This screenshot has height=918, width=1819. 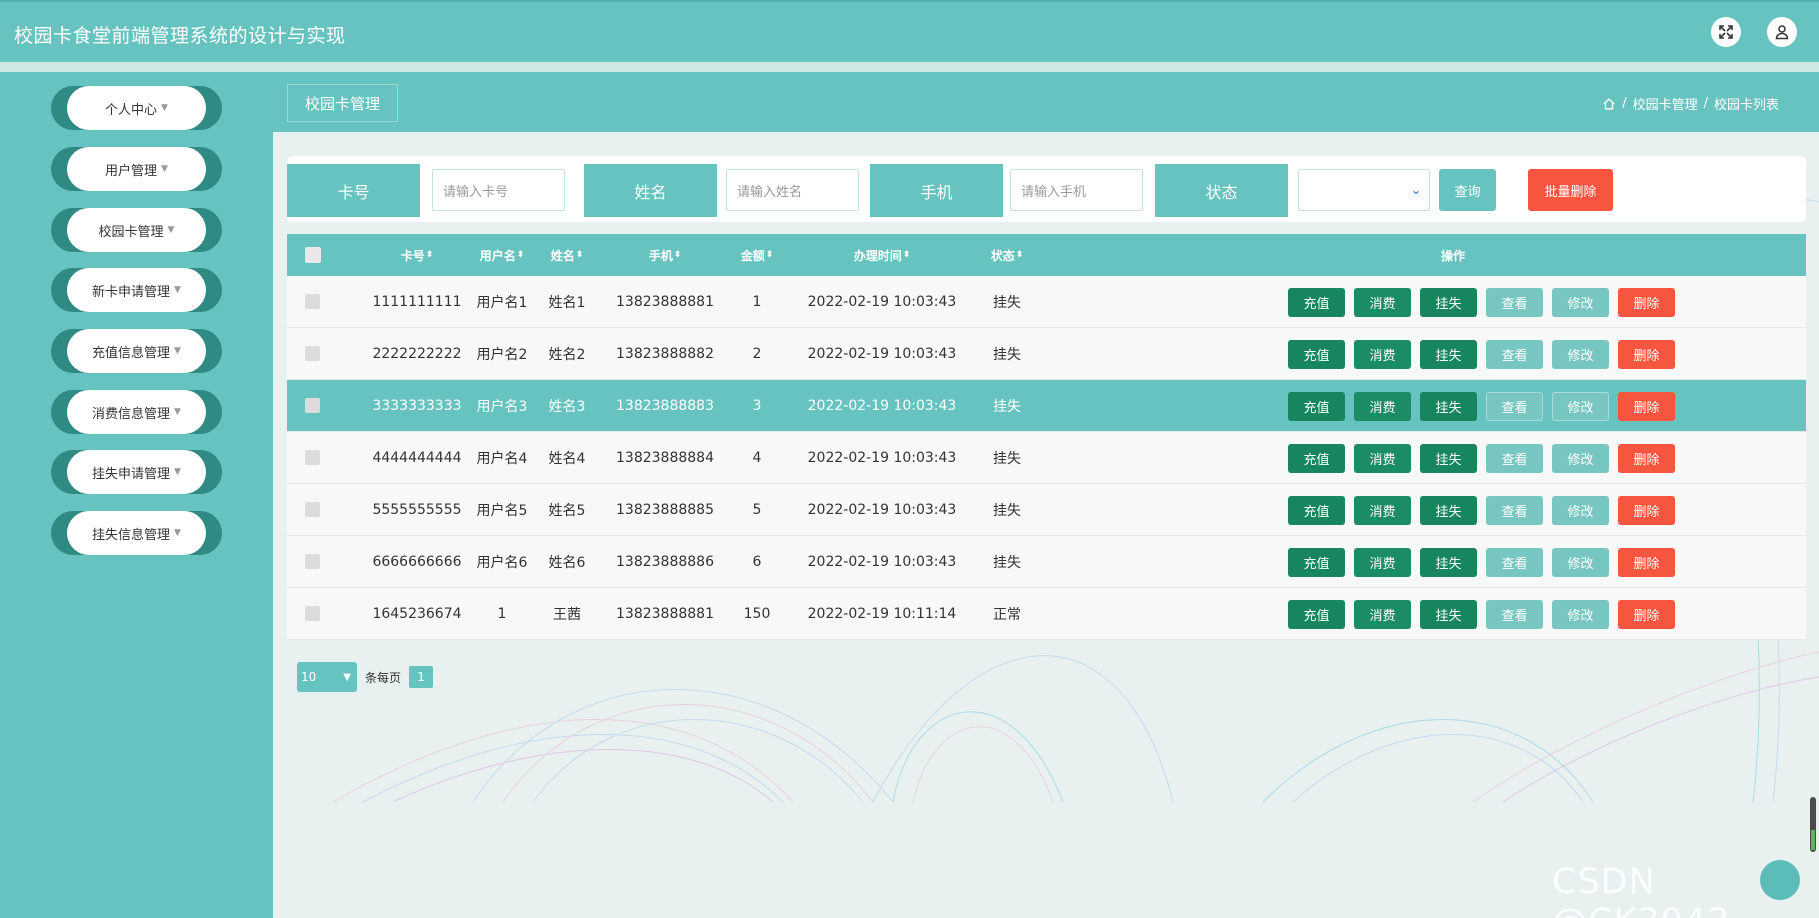 What do you see at coordinates (502, 563) in the screenshot?
I see `cell-username: 用户名6` at bounding box center [502, 563].